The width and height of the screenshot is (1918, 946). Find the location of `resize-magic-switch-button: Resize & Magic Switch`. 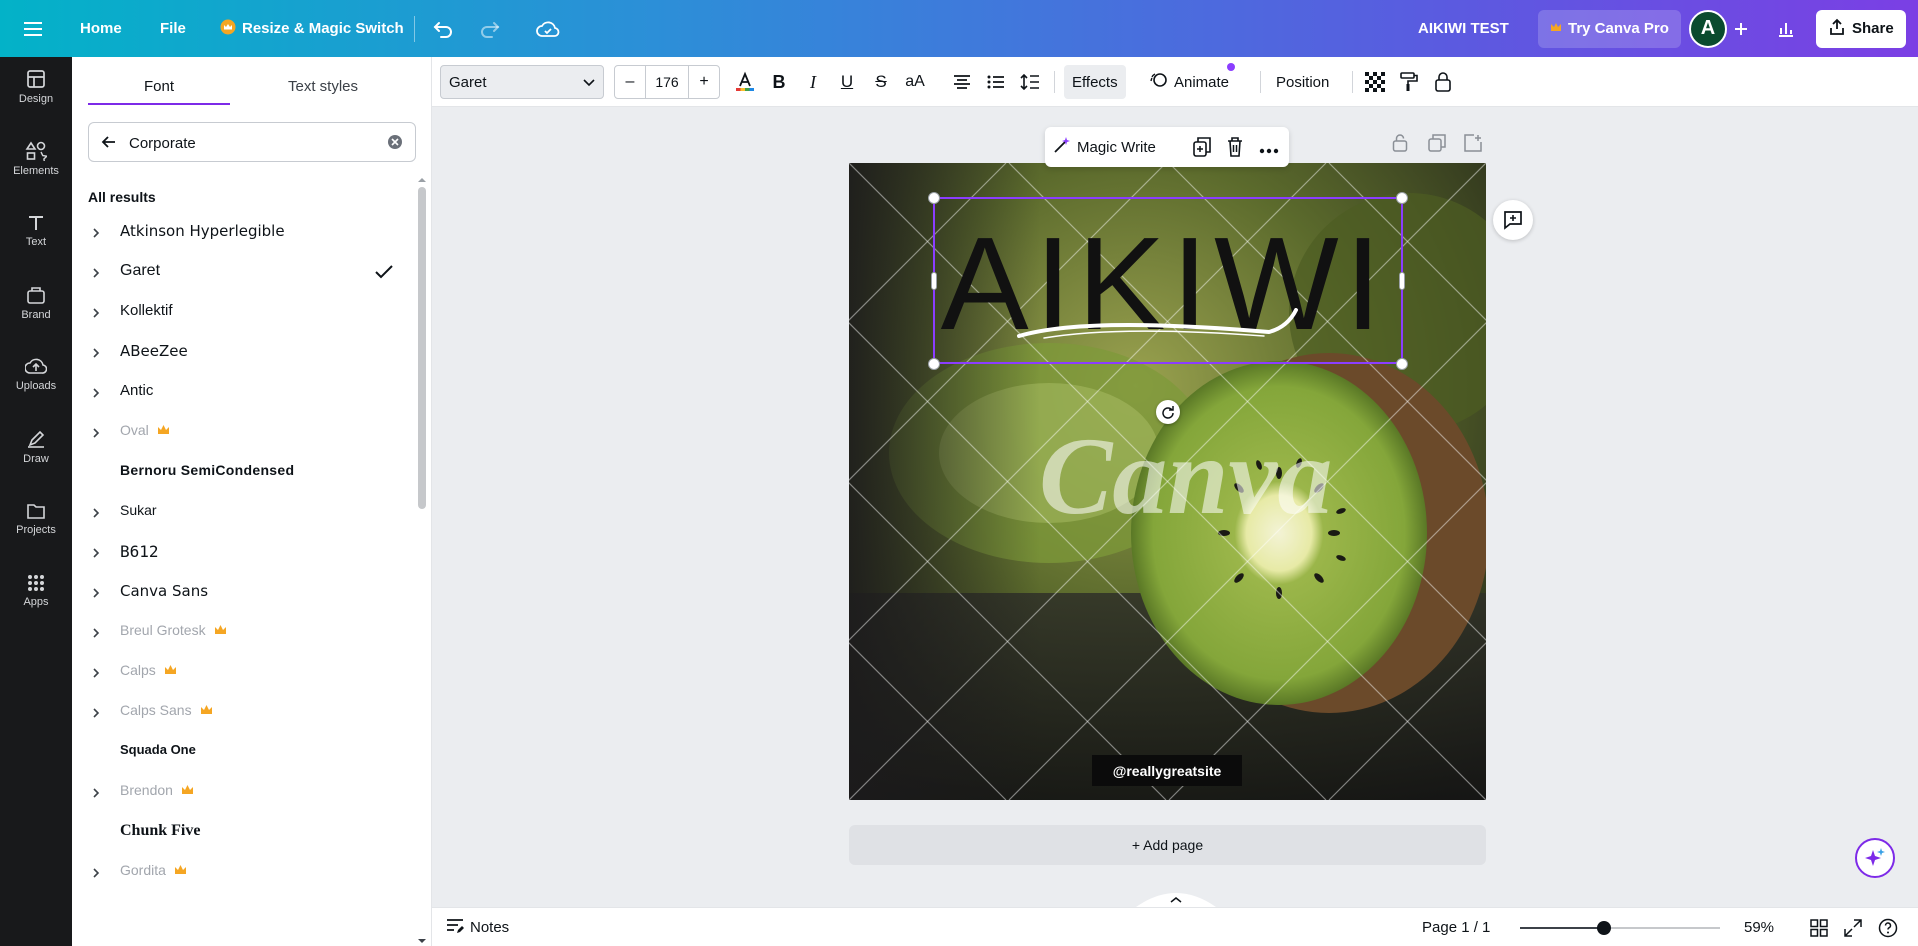

resize-magic-switch-button: Resize & Magic Switch is located at coordinates (312, 29).